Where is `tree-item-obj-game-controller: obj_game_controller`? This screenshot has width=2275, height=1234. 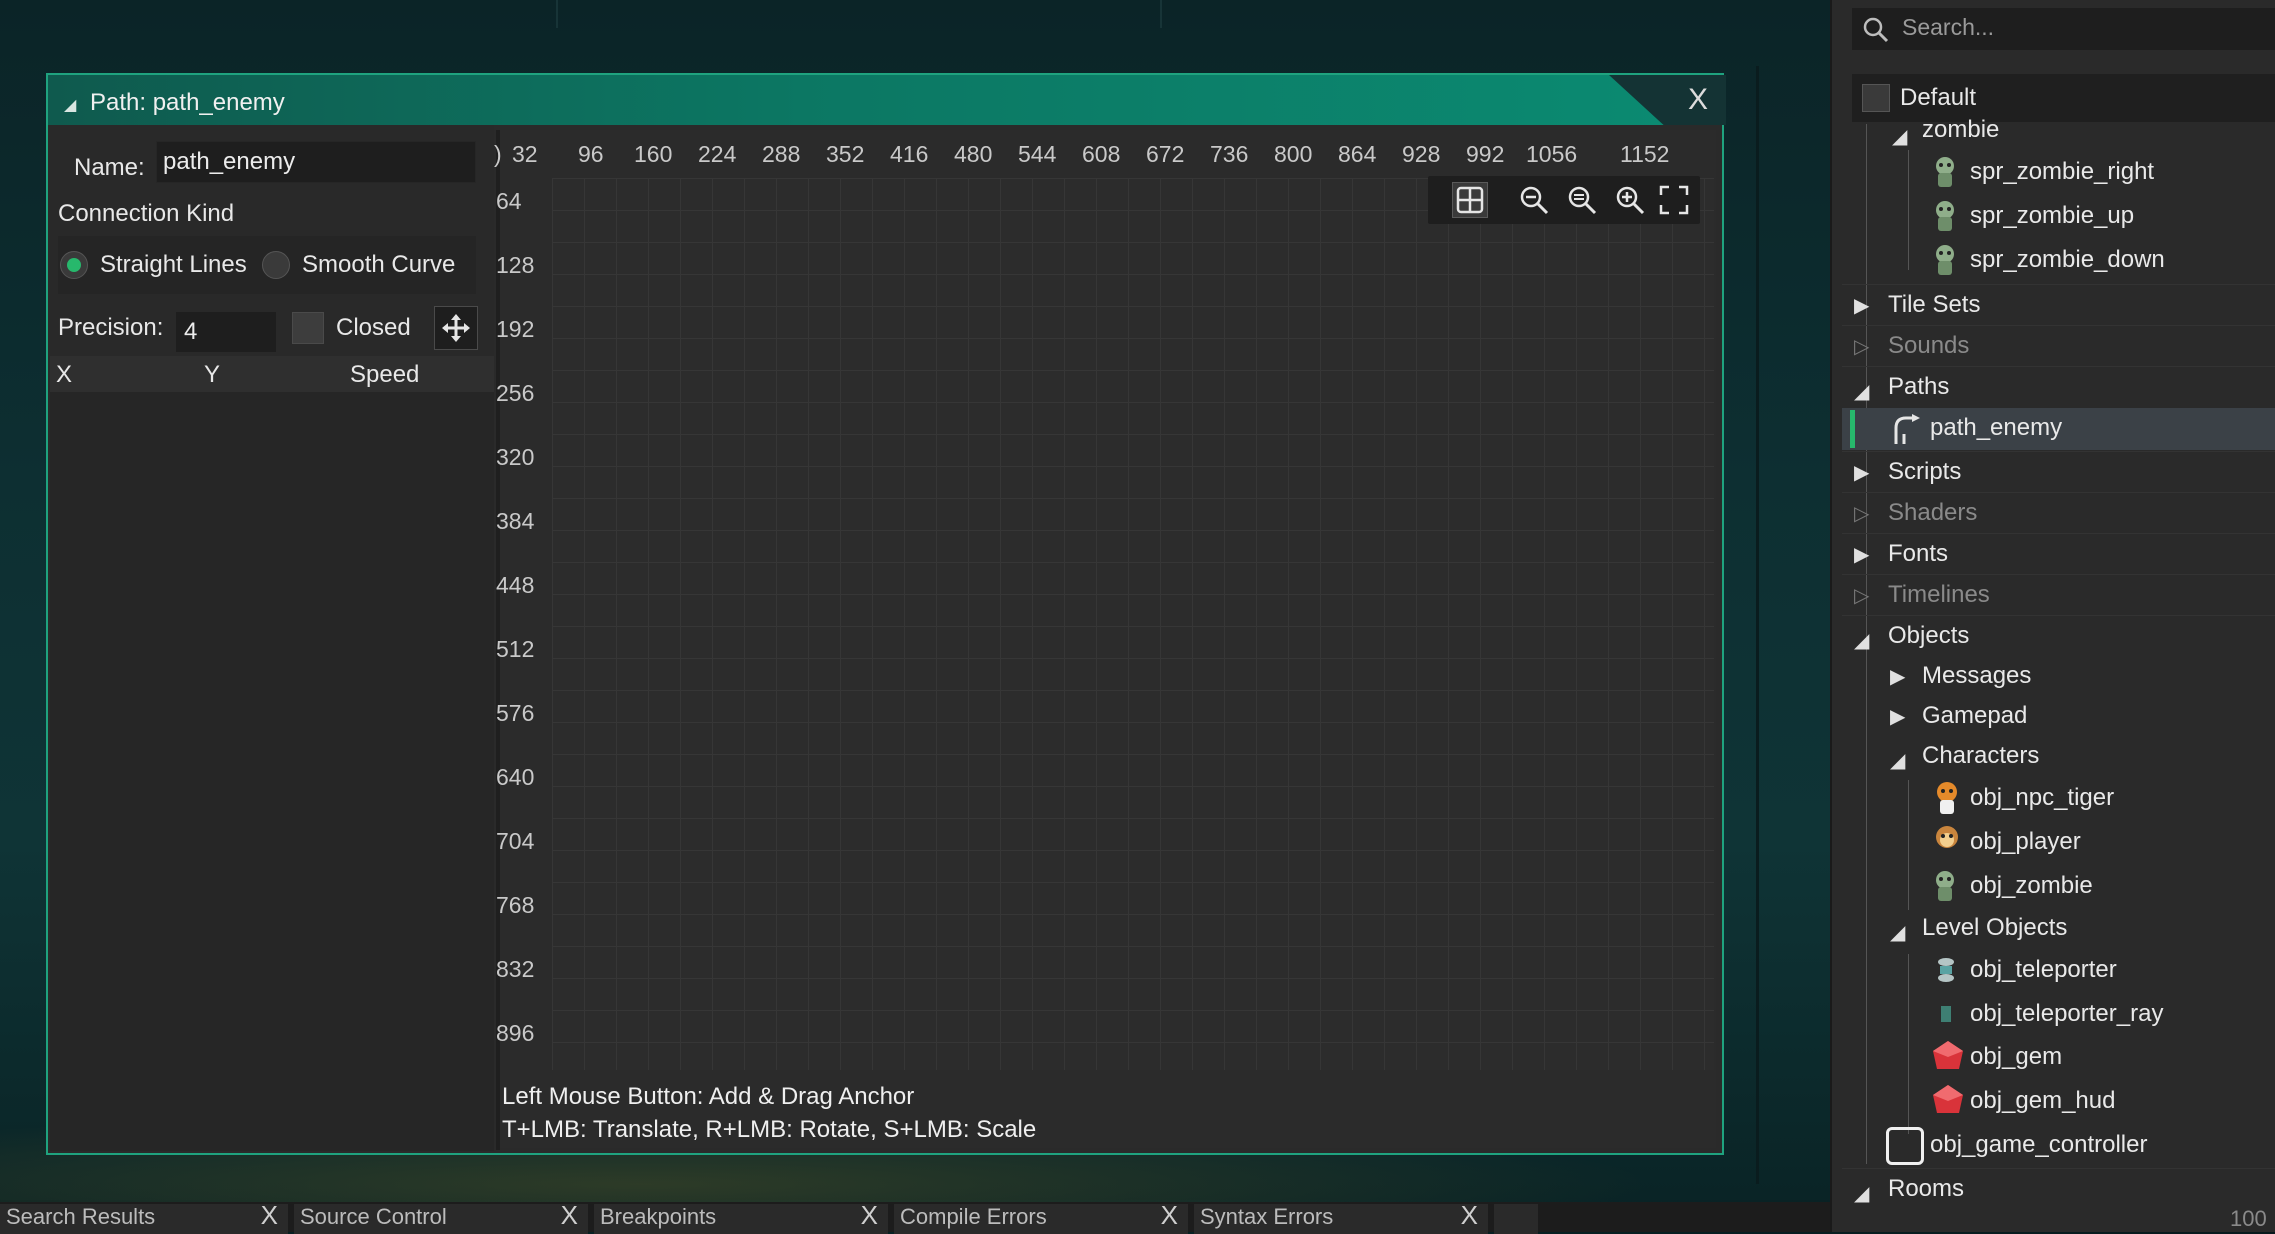 tree-item-obj-game-controller: obj_game_controller is located at coordinates (2058, 1146).